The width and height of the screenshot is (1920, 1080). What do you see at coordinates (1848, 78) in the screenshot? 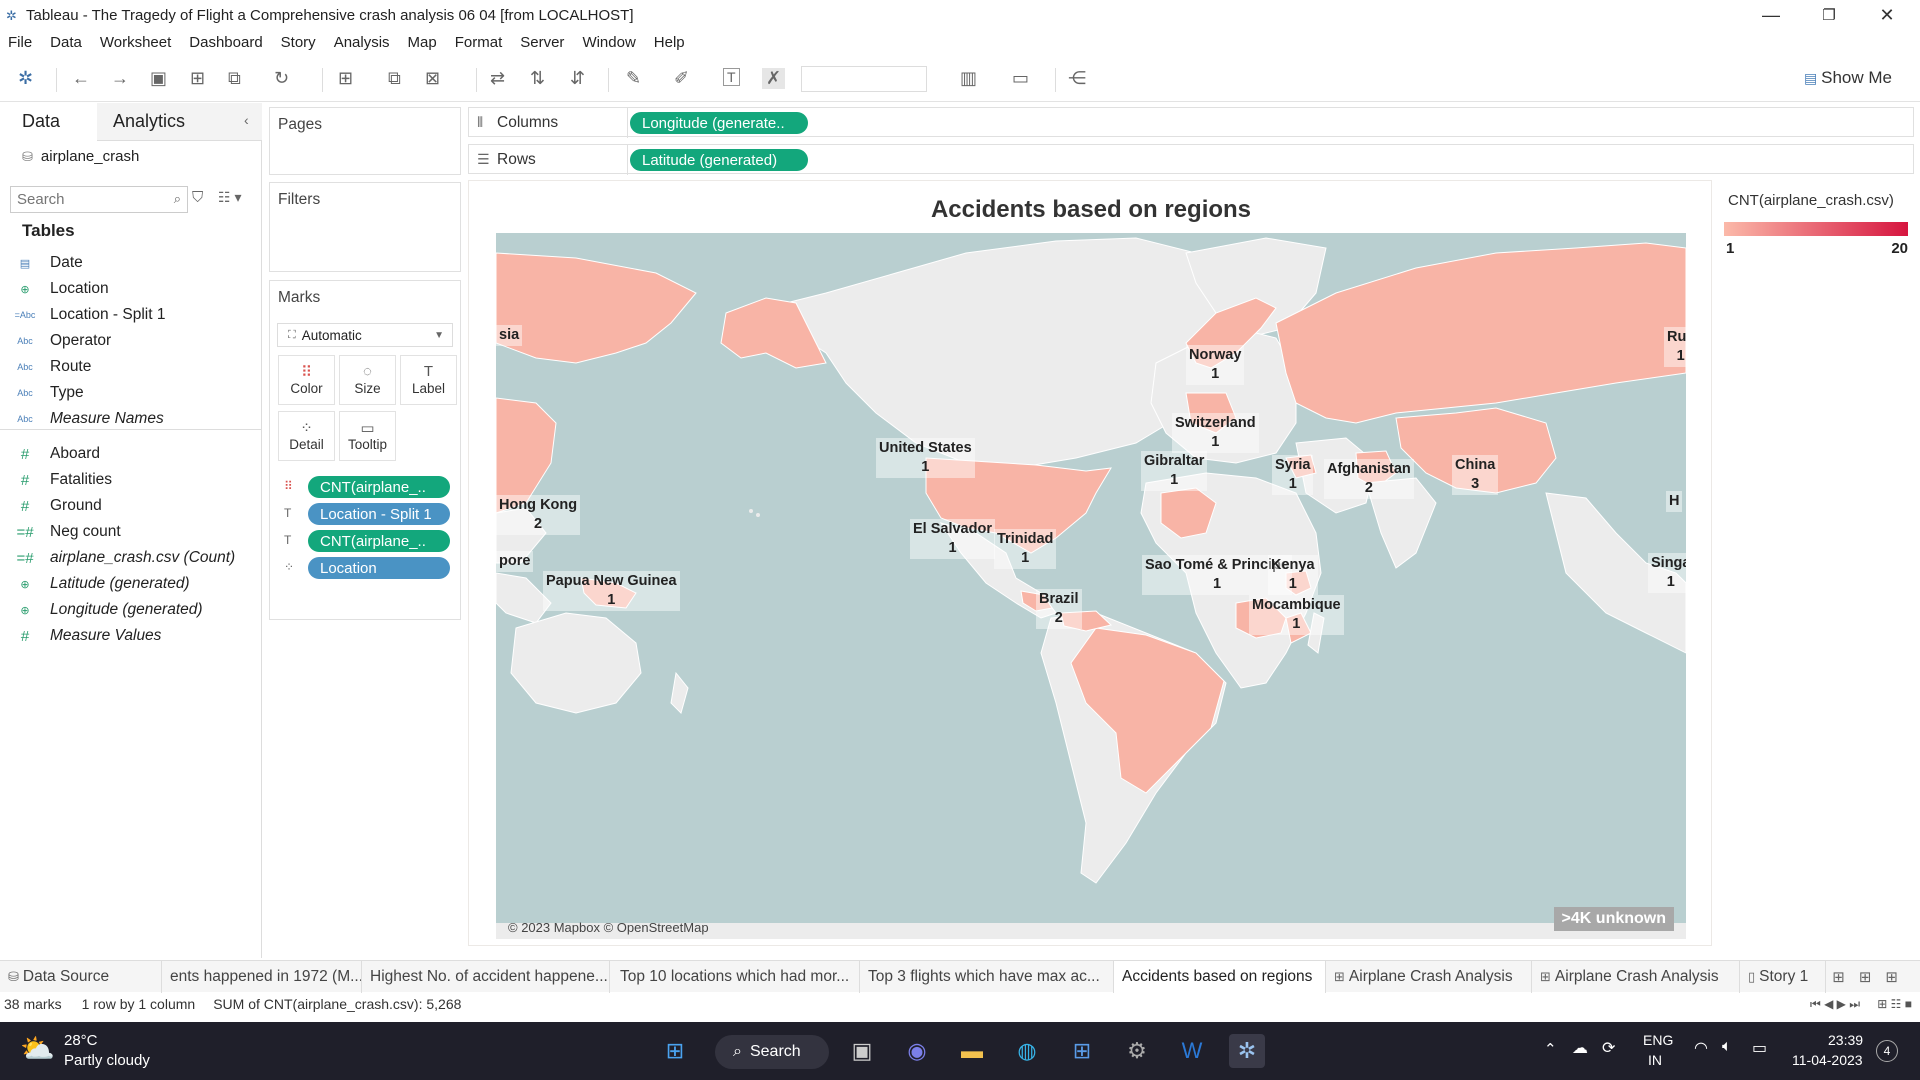
I see `show-me-button: ▤ Show Me` at bounding box center [1848, 78].